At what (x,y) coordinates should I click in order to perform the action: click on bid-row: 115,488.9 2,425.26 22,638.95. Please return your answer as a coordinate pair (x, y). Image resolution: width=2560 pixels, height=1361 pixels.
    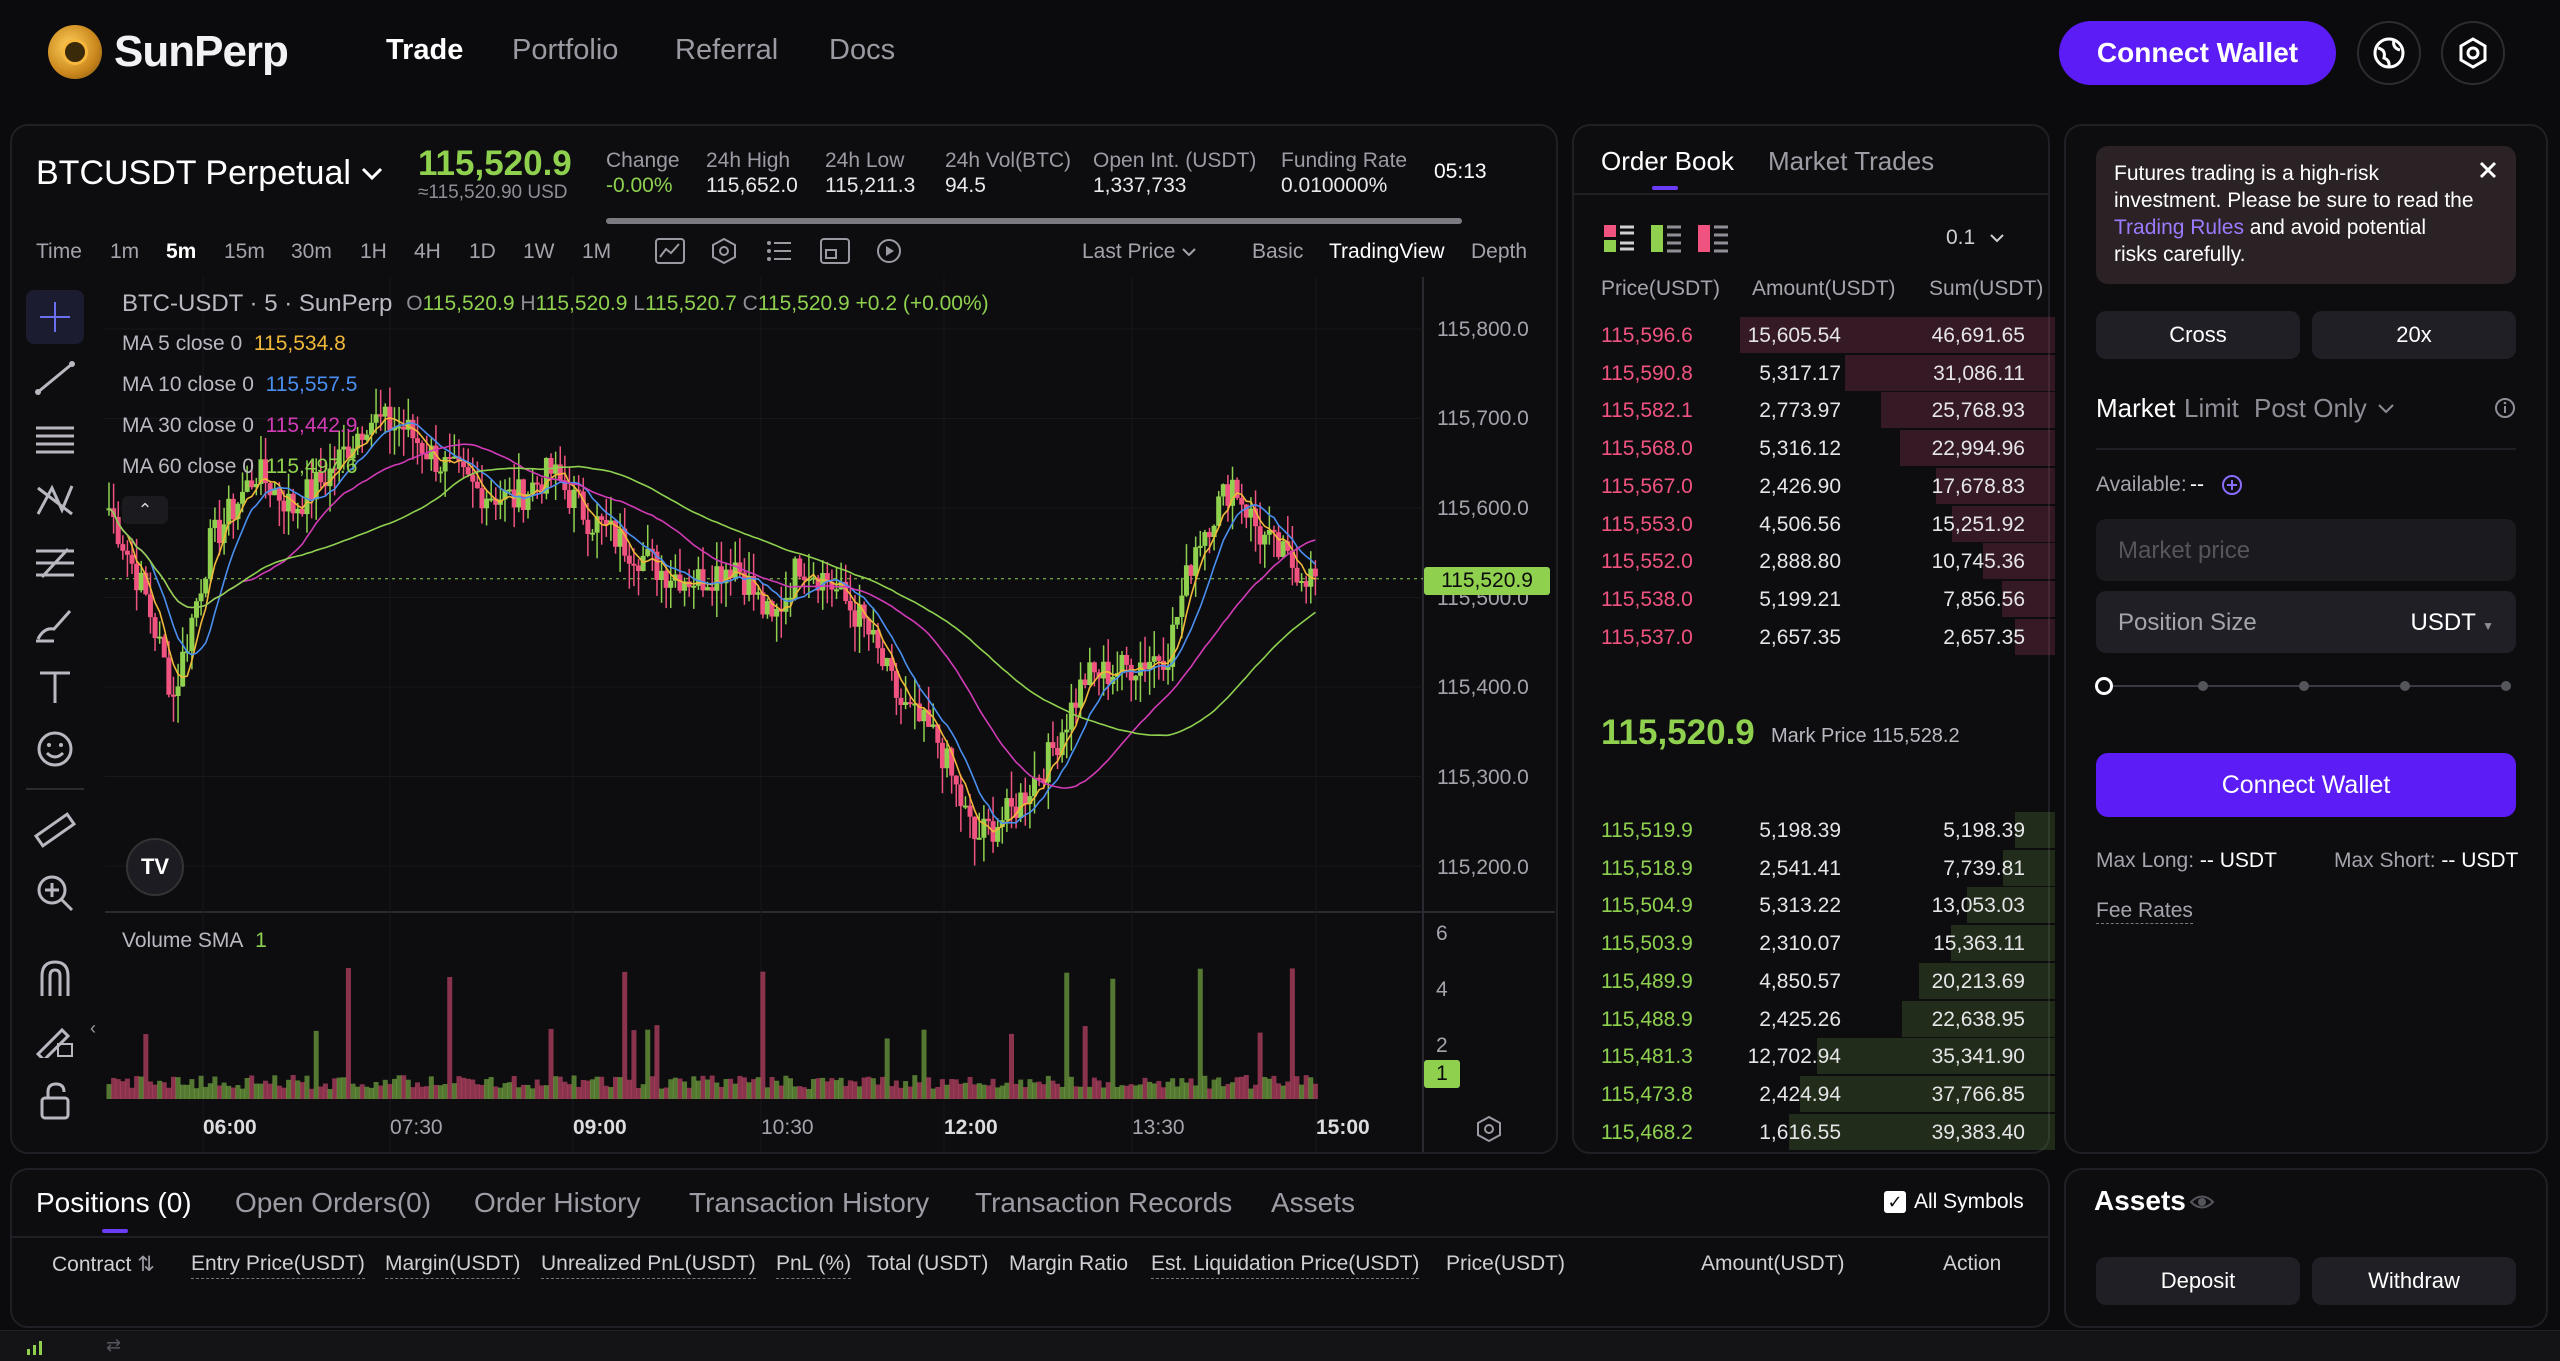
    Looking at the image, I should click on (1828, 1018).